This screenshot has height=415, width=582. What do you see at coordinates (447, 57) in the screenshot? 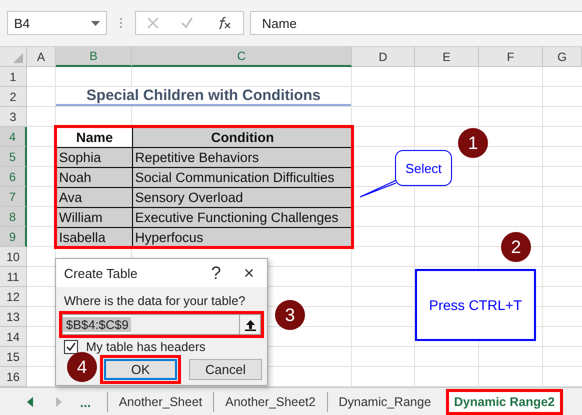
I see `column-header: E` at bounding box center [447, 57].